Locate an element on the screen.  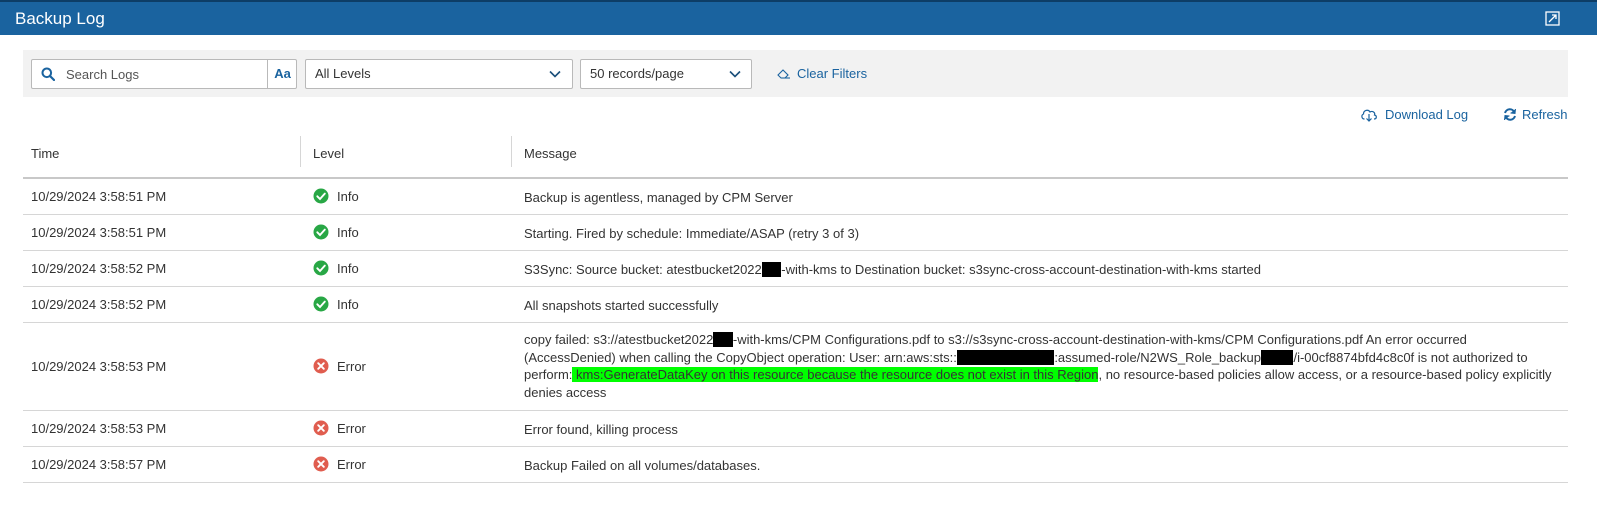
redacted-block: xxxxxxxxxxxxxxx is located at coordinates (1005, 357).